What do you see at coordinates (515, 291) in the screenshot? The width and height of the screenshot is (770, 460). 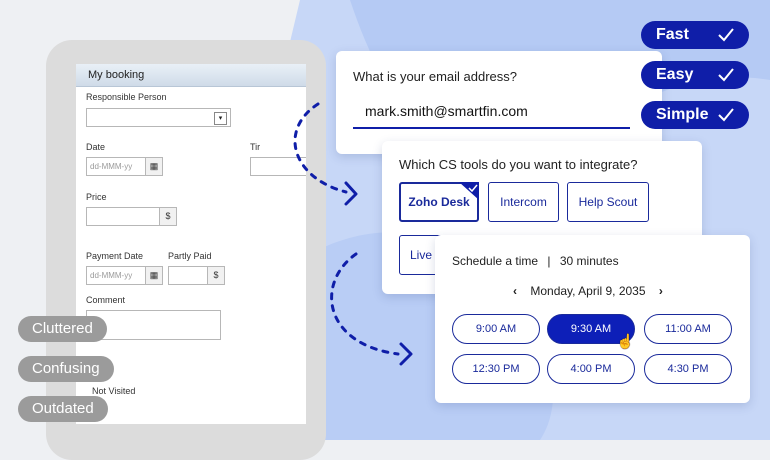 I see `chevron-left-icon: ‹` at bounding box center [515, 291].